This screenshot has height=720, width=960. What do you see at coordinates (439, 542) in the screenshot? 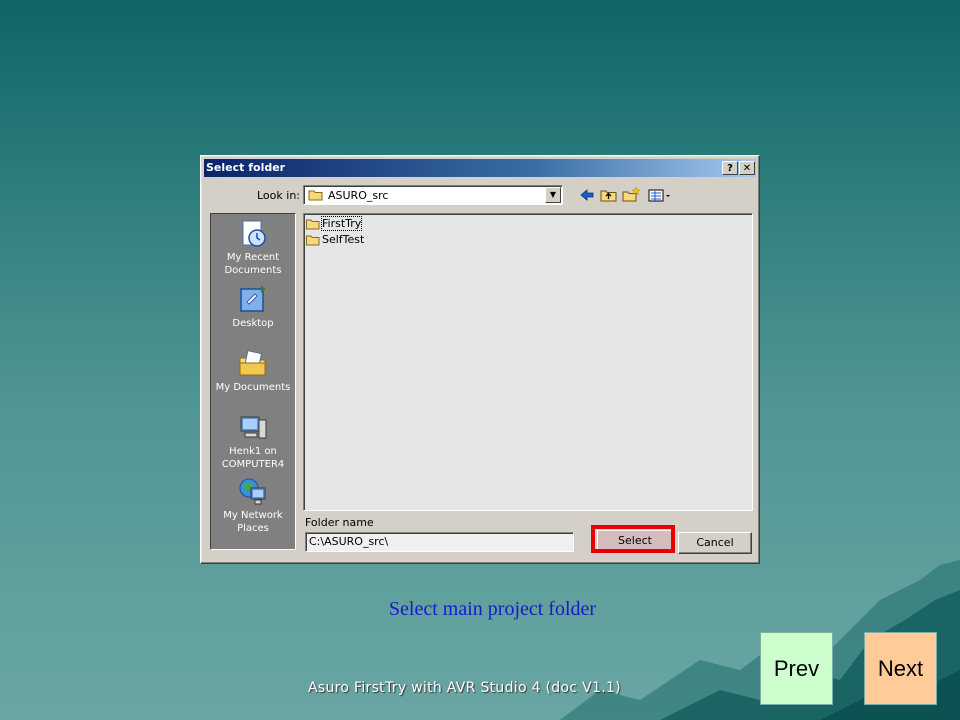
I see `folder-name-field: C:\ASURO_src\` at bounding box center [439, 542].